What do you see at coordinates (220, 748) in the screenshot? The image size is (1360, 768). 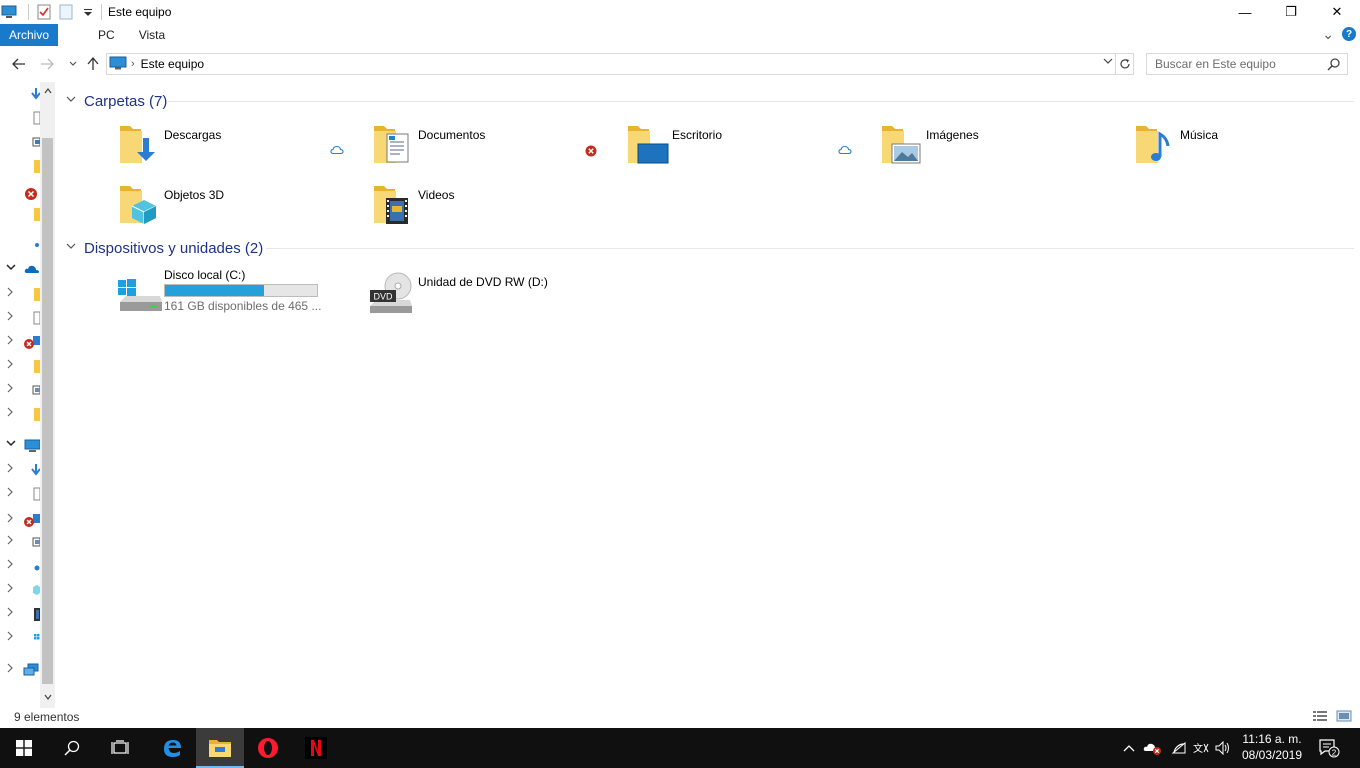 I see `file-explorer-taskbar-button` at bounding box center [220, 748].